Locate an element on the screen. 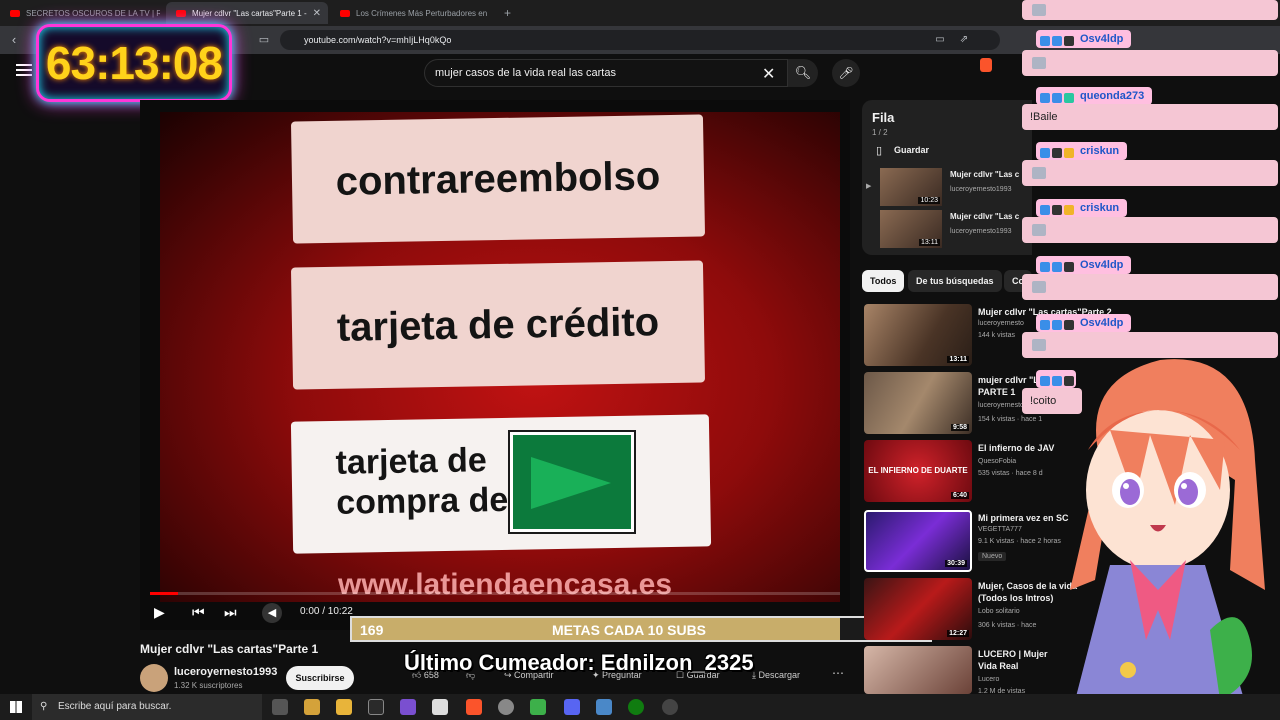 The height and width of the screenshot is (720, 1280). cast-icon: ▭ is located at coordinates (940, 40).